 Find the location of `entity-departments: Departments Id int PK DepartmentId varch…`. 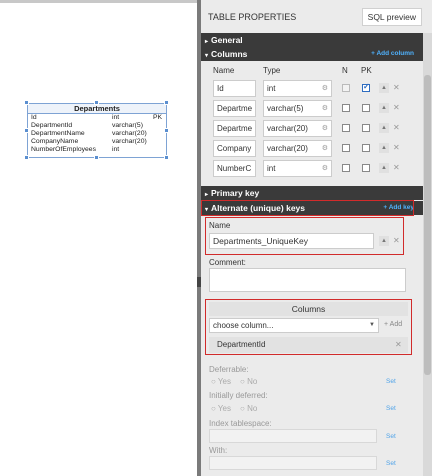

entity-departments: Departments Id int PK DepartmentId varch… is located at coordinates (97, 130).